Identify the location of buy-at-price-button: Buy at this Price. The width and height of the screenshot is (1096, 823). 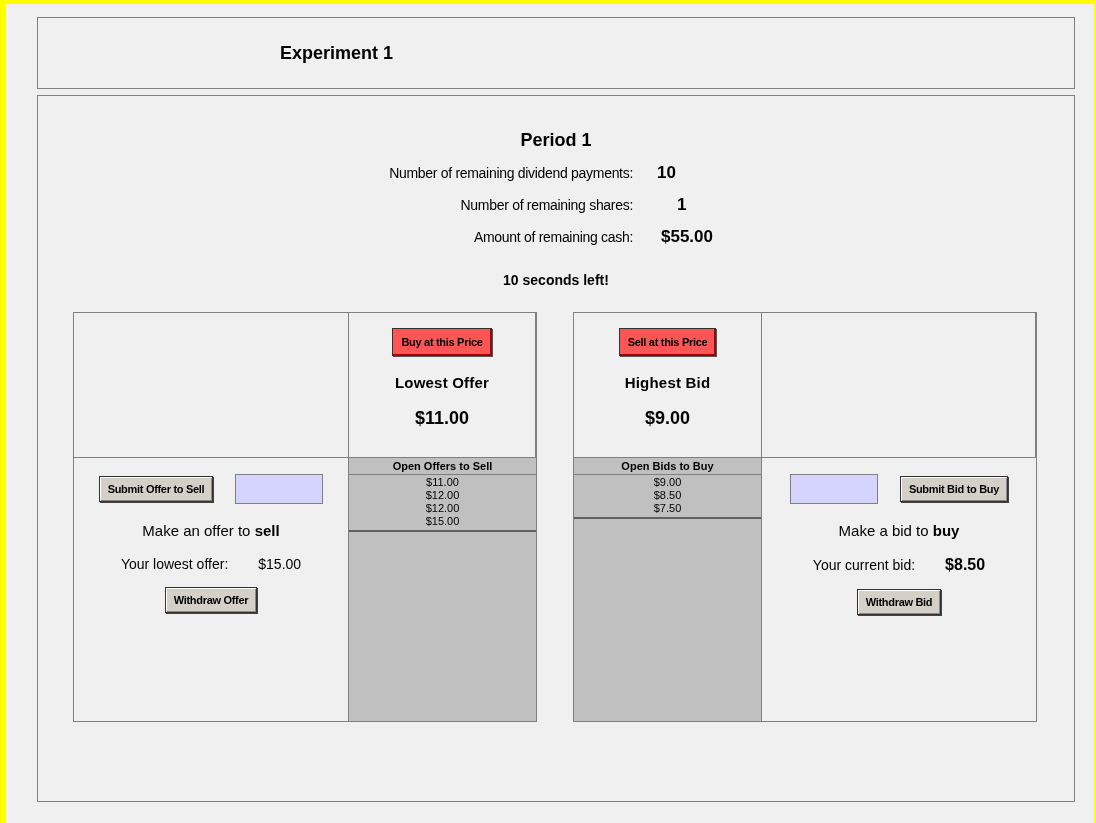
(442, 342).